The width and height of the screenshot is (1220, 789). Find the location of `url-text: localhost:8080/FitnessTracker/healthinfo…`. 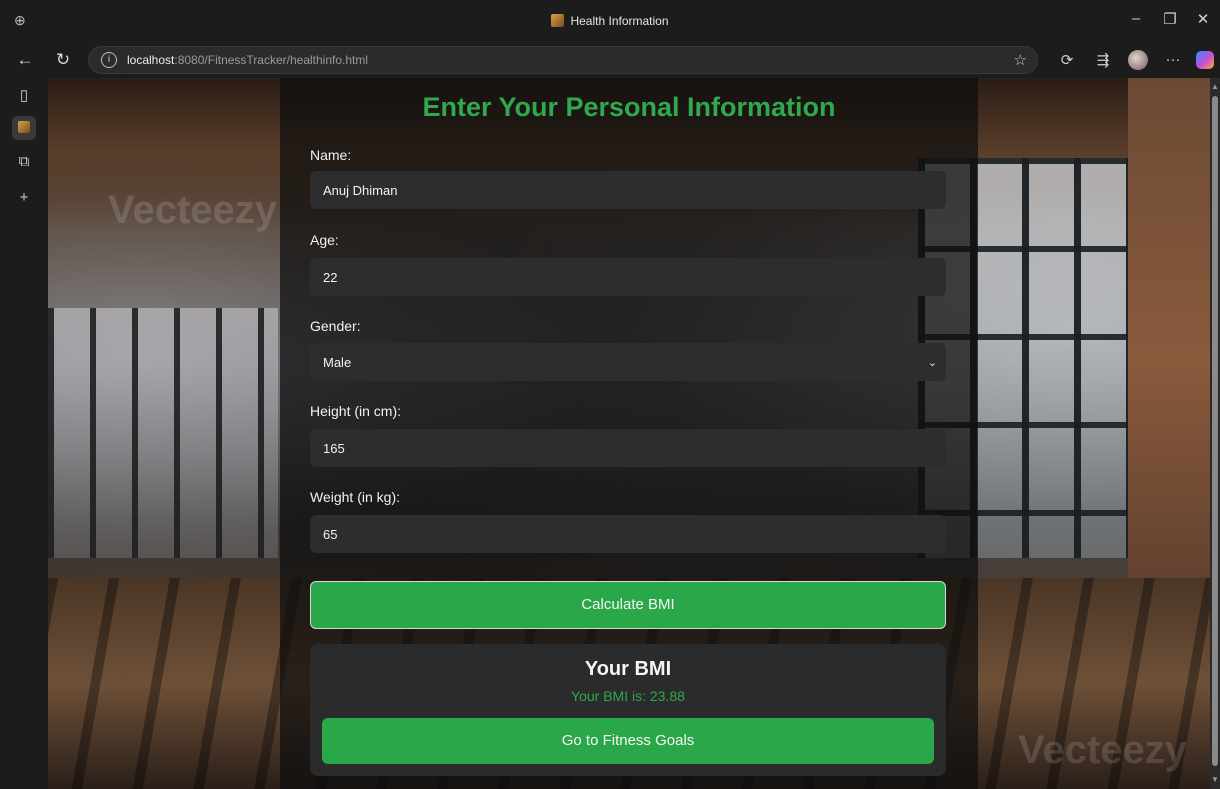

url-text: localhost:8080/FitnessTracker/healthinfo… is located at coordinates (247, 60).